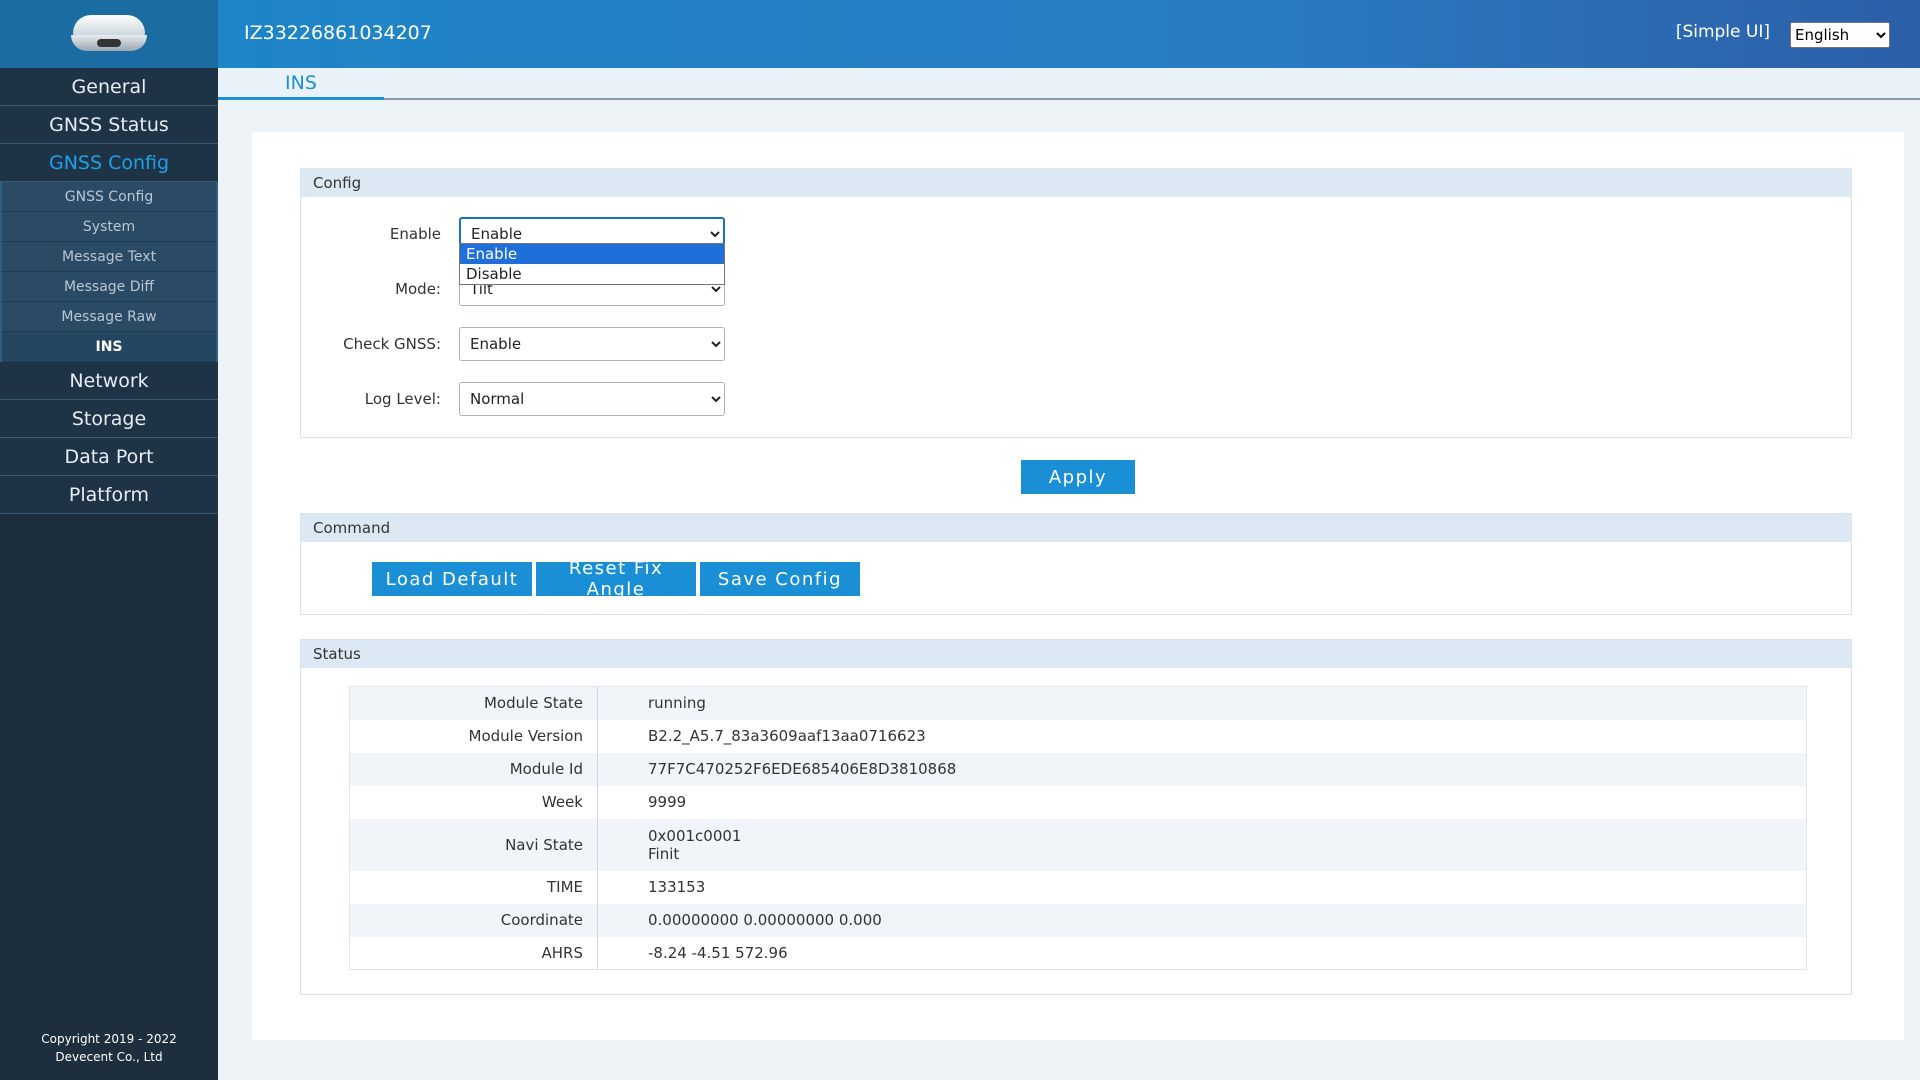 This screenshot has height=1080, width=1920. What do you see at coordinates (1078, 920) in the screenshot?
I see `table-row: Coordinate 0.00000000 0.00000000 0.000` at bounding box center [1078, 920].